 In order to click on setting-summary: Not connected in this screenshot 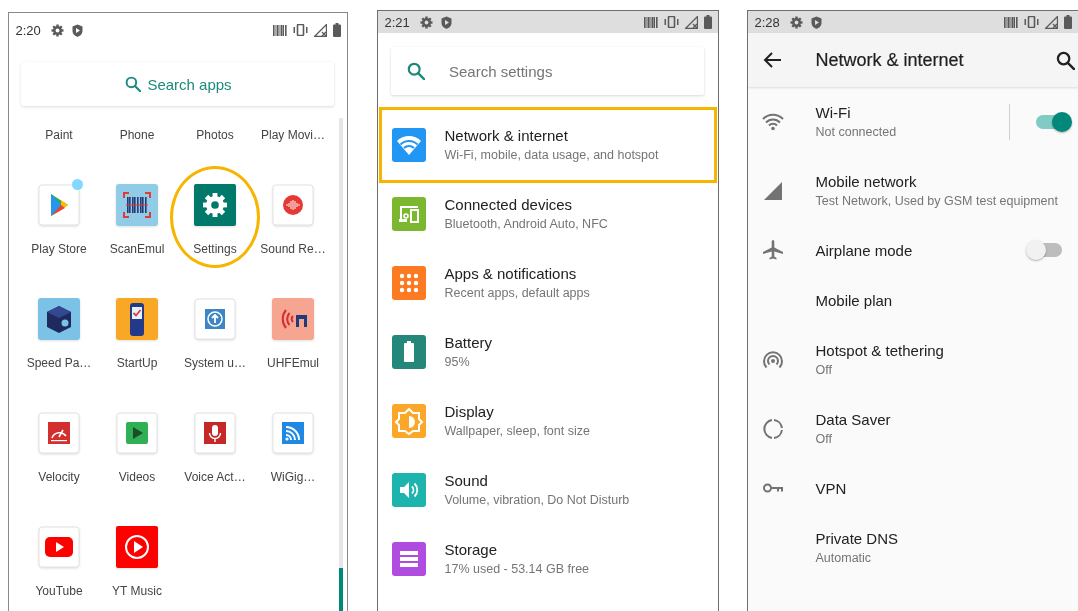, I will do `click(856, 132)`.